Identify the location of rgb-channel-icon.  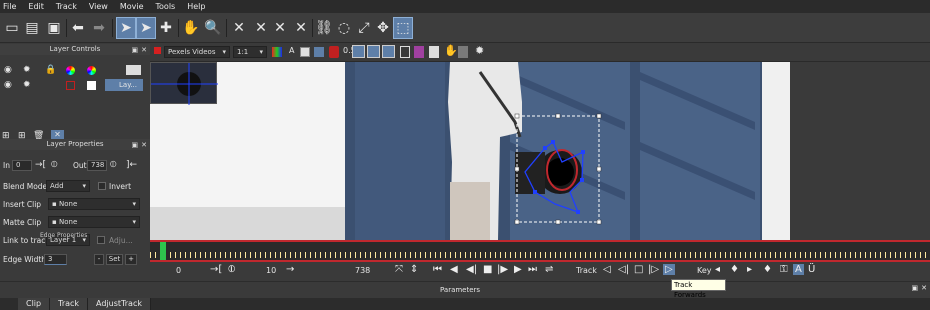
(277, 52).